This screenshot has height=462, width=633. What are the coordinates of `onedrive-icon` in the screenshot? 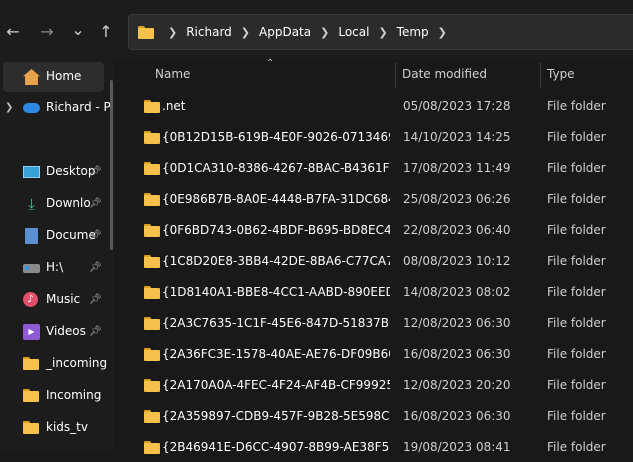 It's located at (31, 108).